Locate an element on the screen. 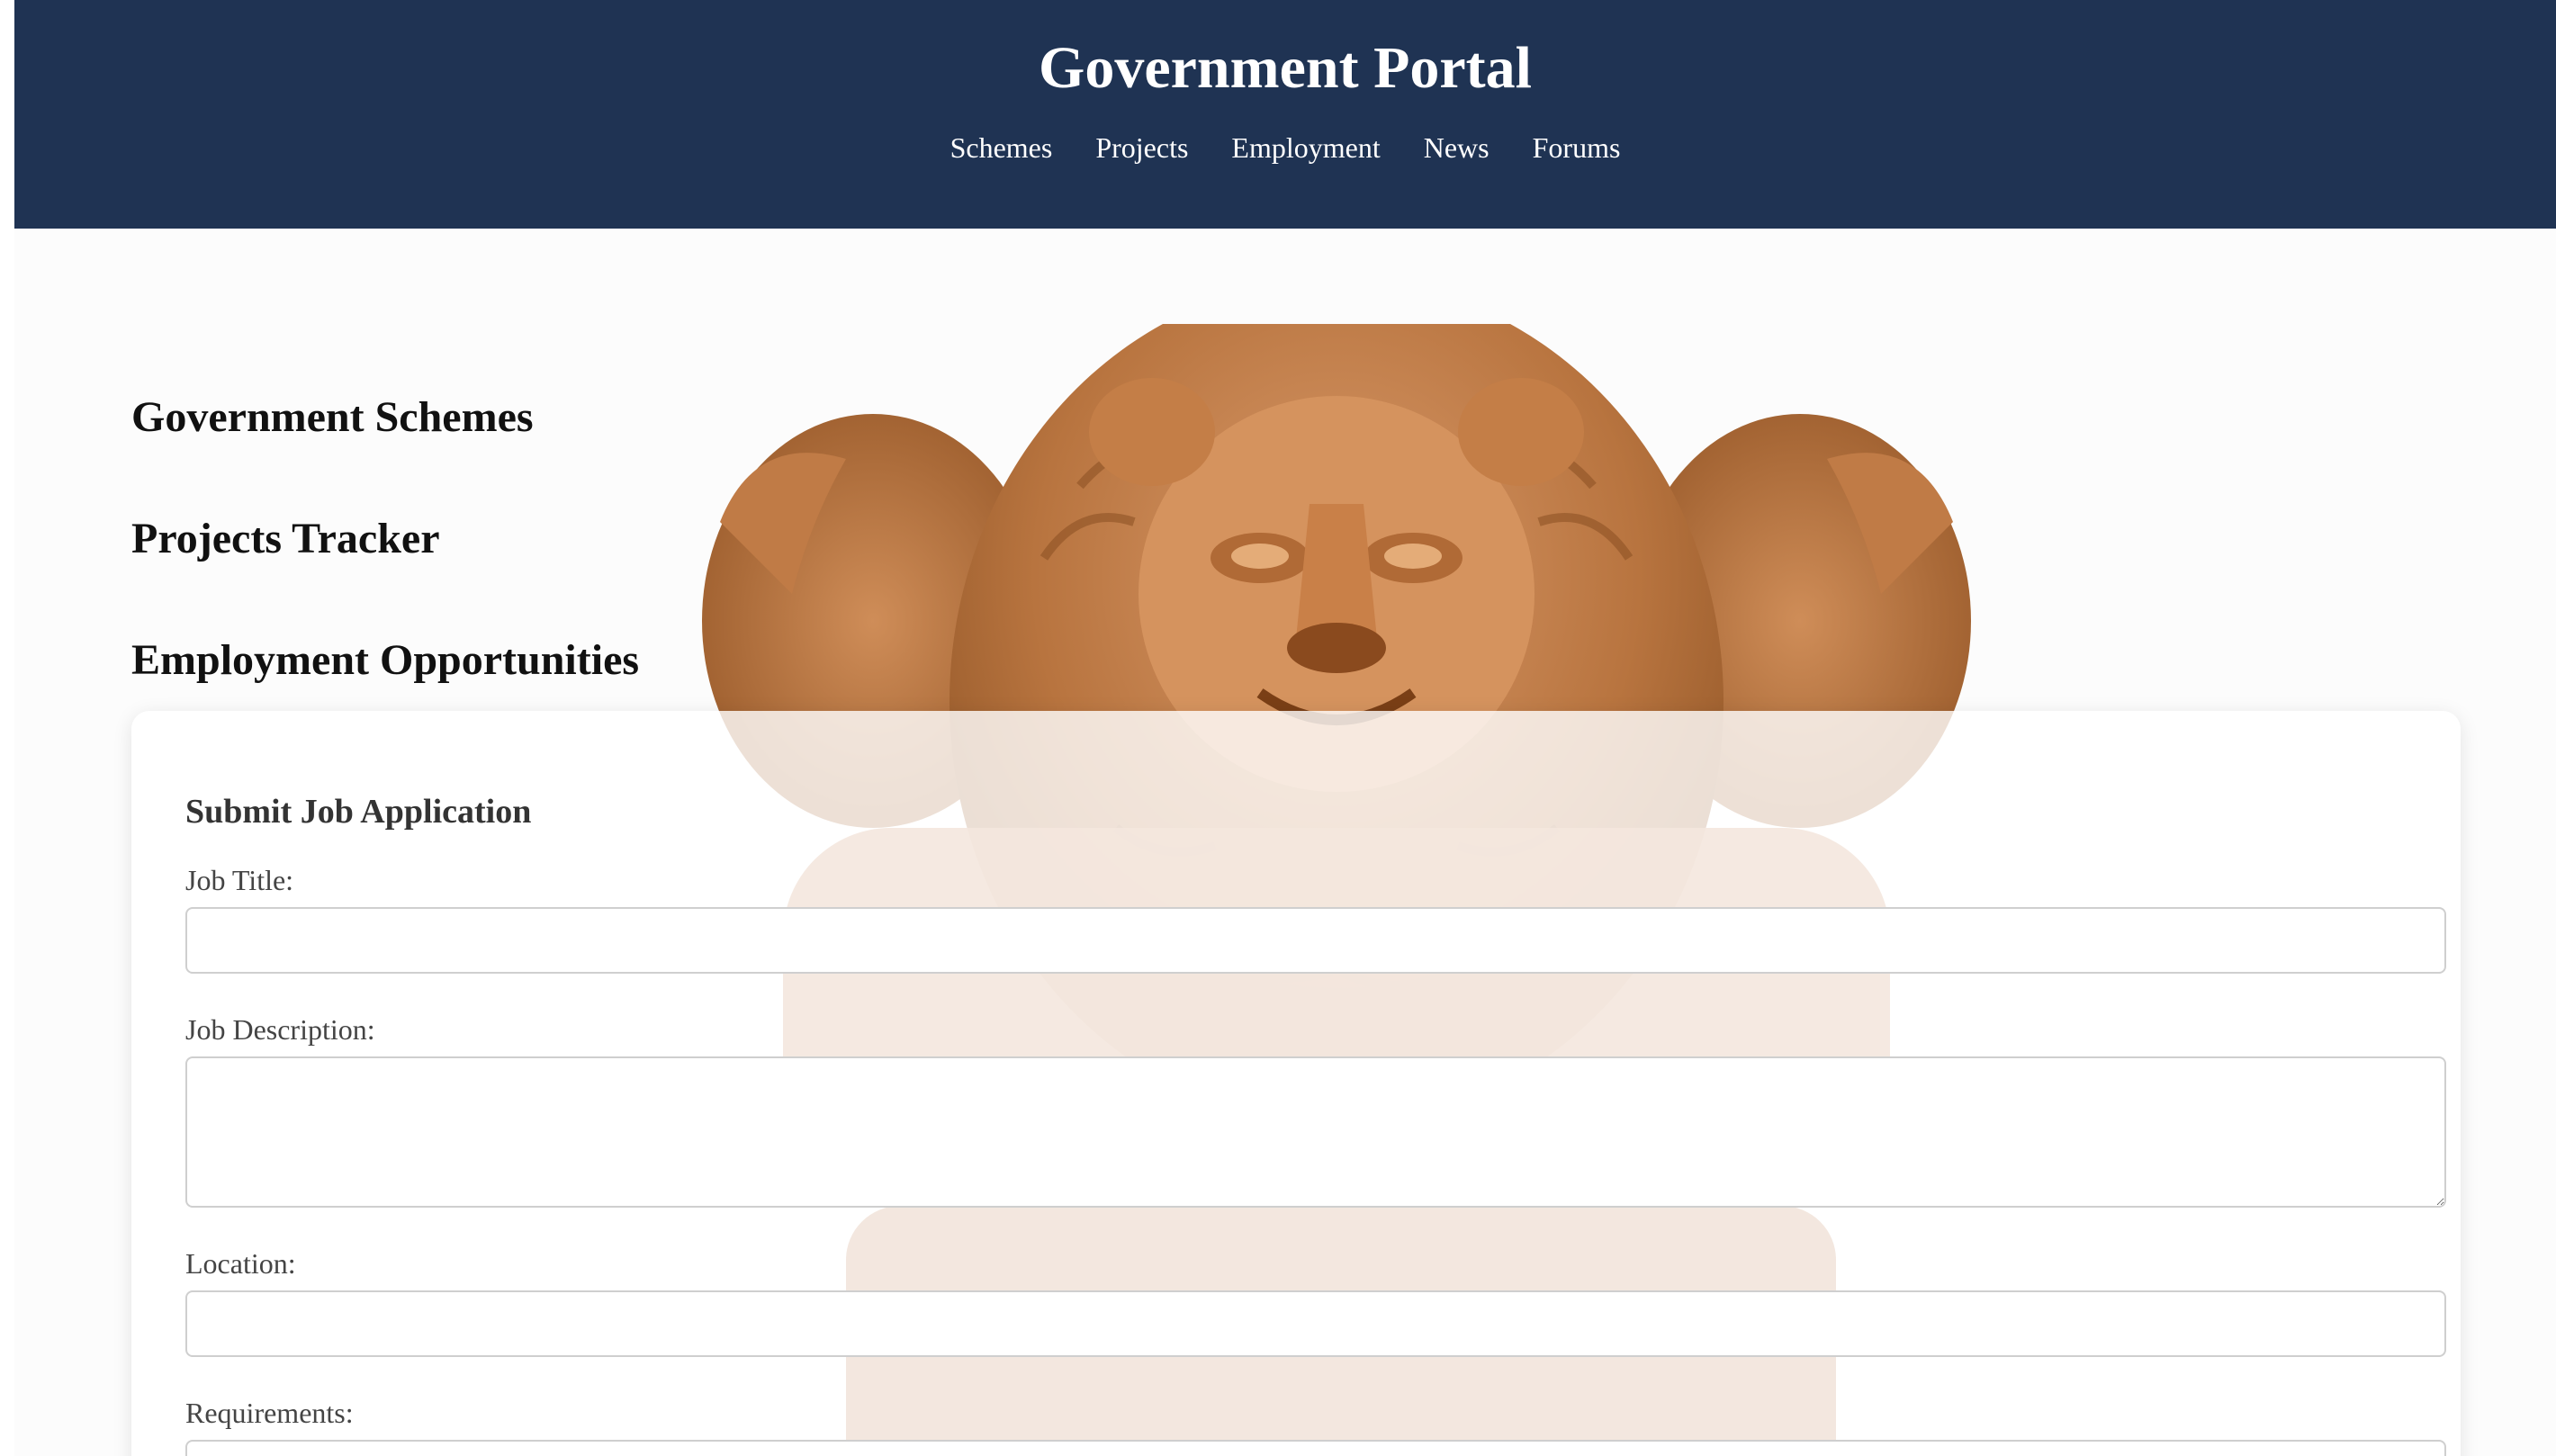  projects-heading: Projects Tracker is located at coordinates (285, 538).